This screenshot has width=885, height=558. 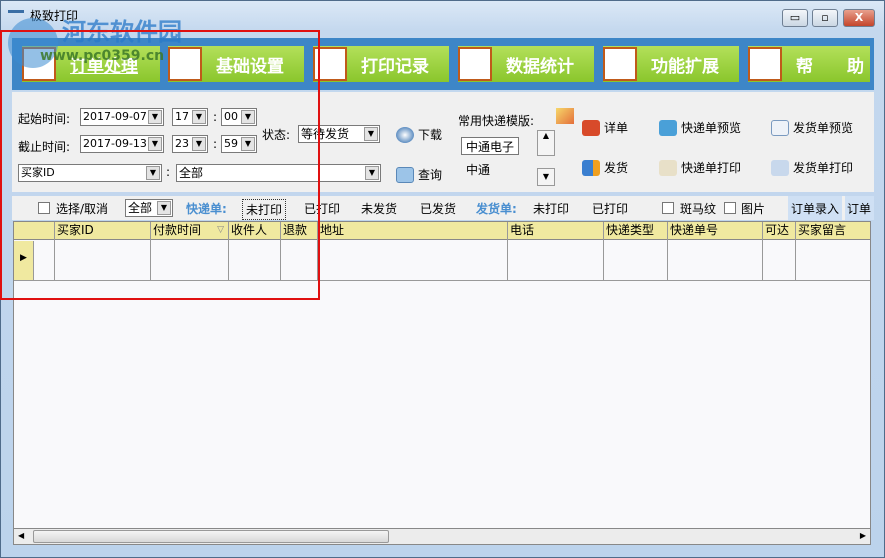 I want to click on column-reachable: 可达, so click(x=779, y=251).